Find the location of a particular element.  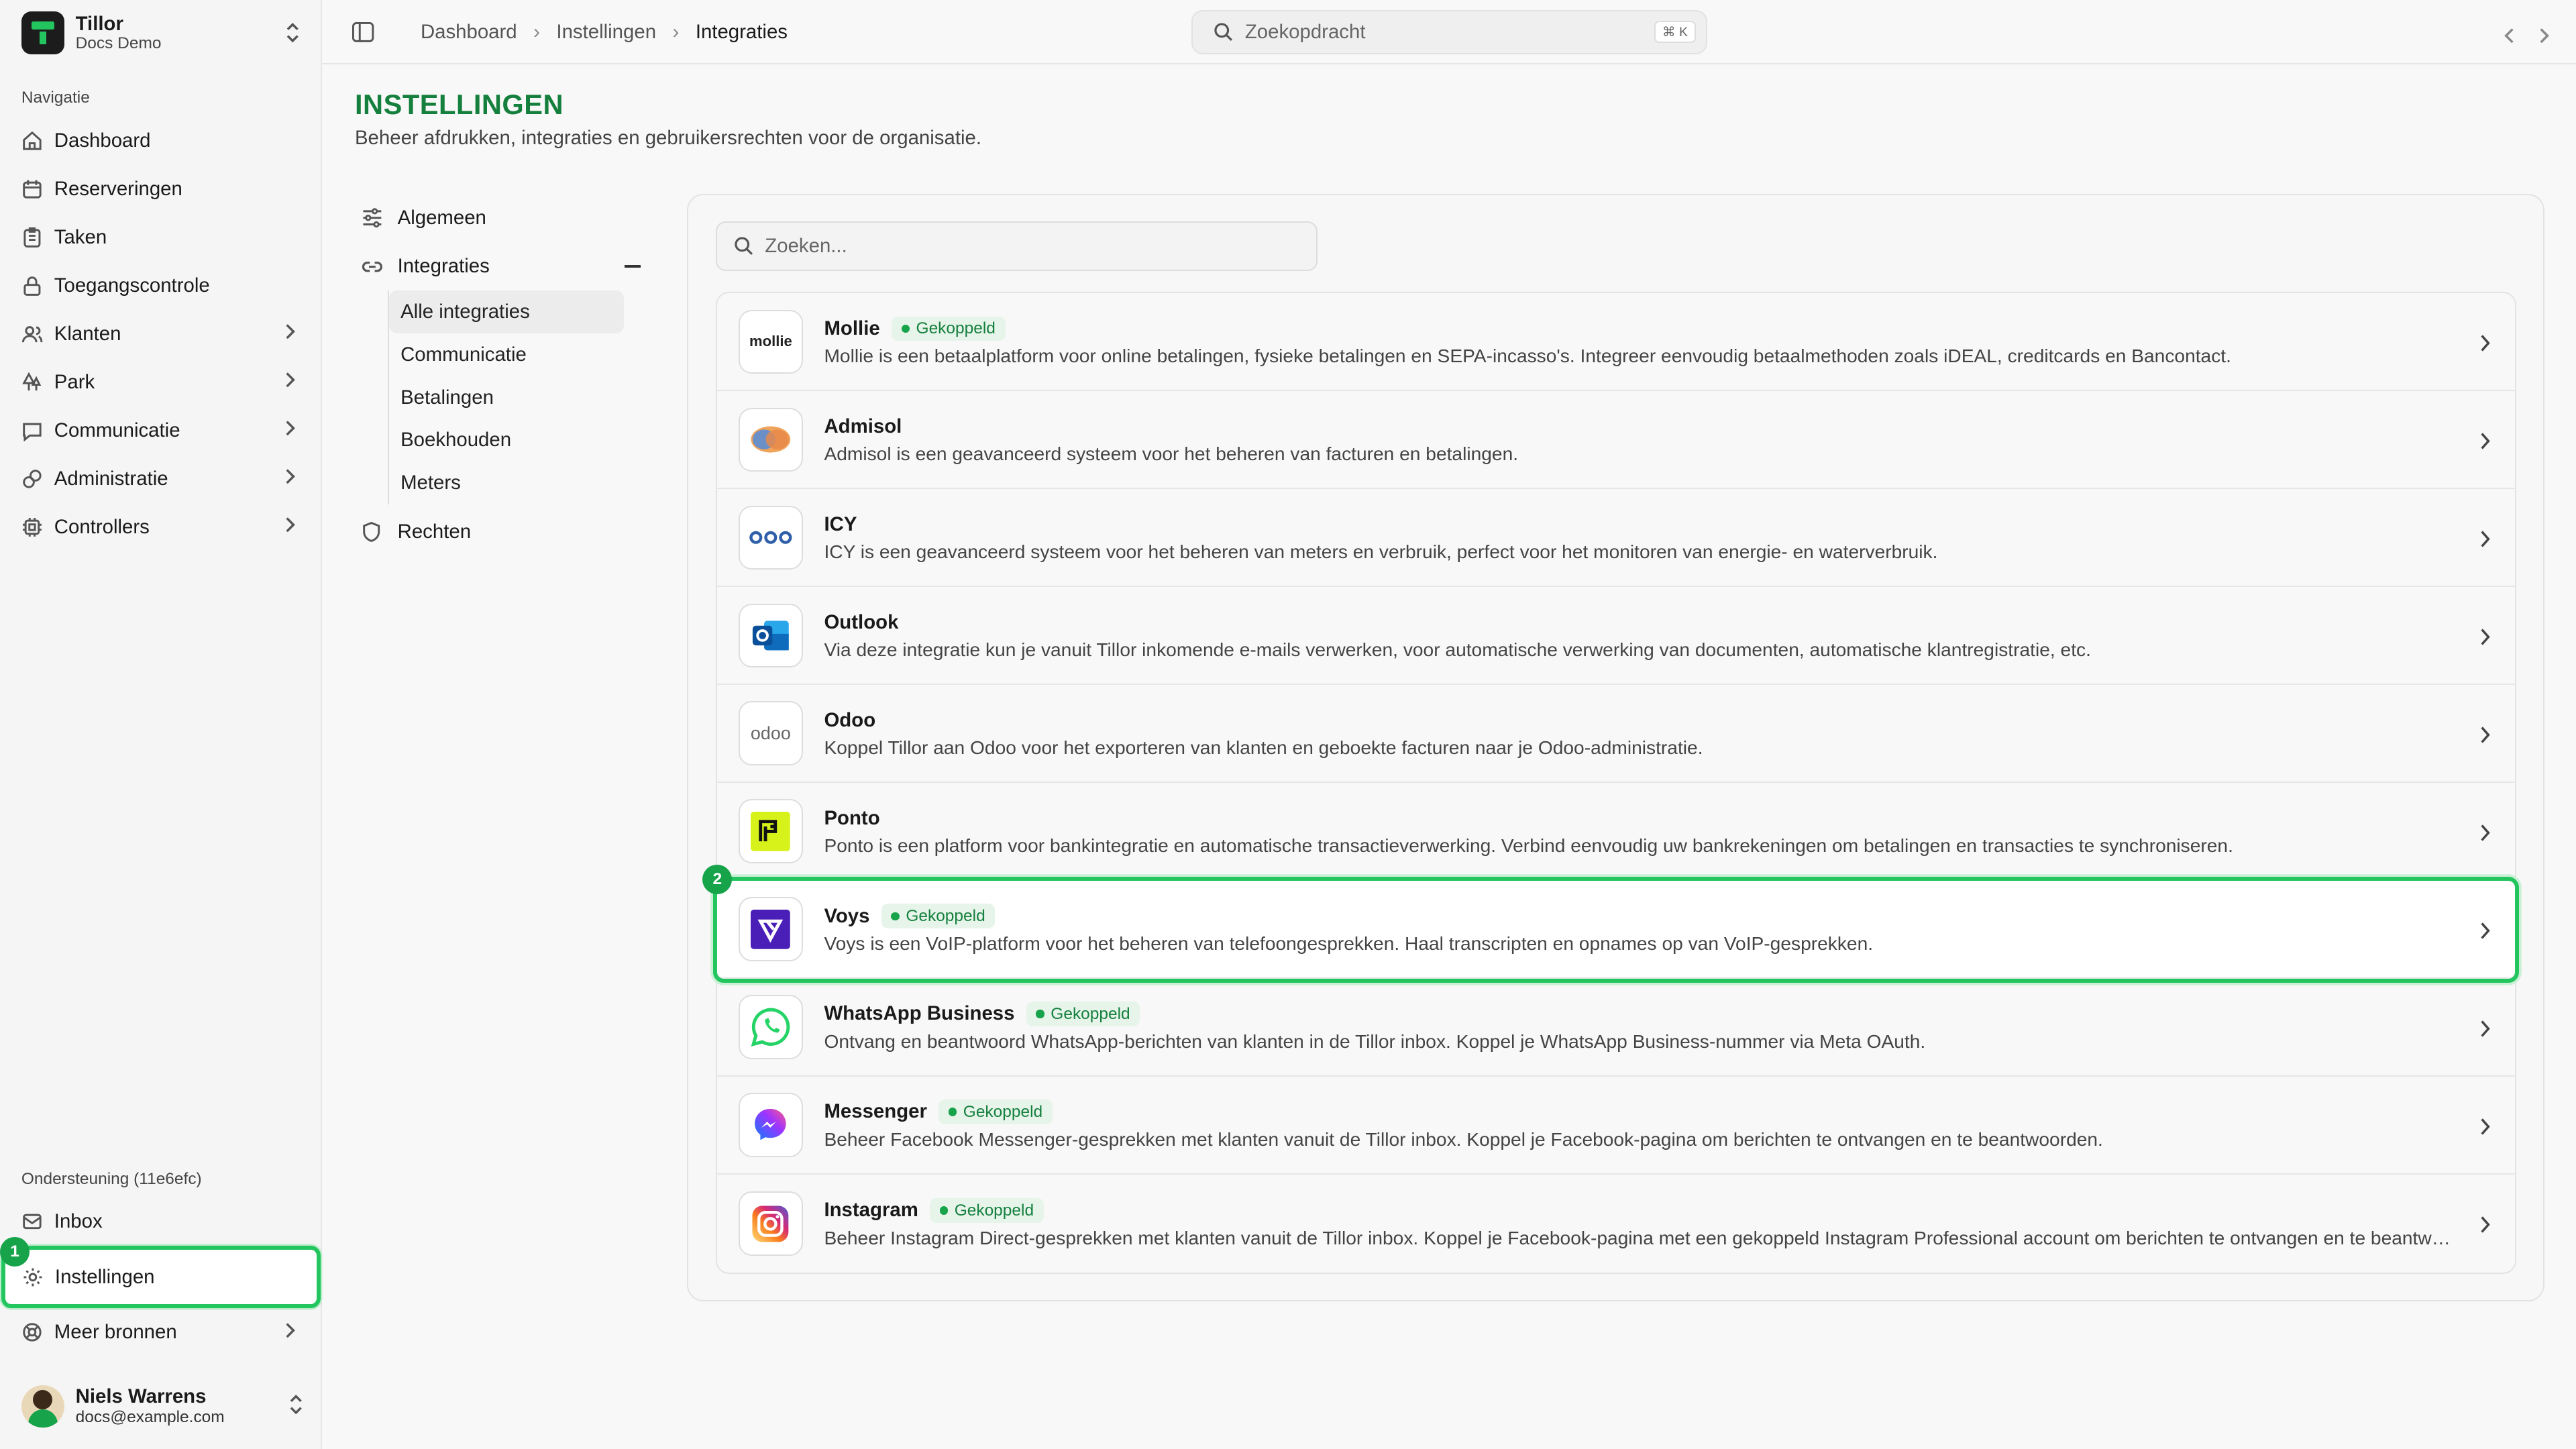

admisol-logo is located at coordinates (771, 439).